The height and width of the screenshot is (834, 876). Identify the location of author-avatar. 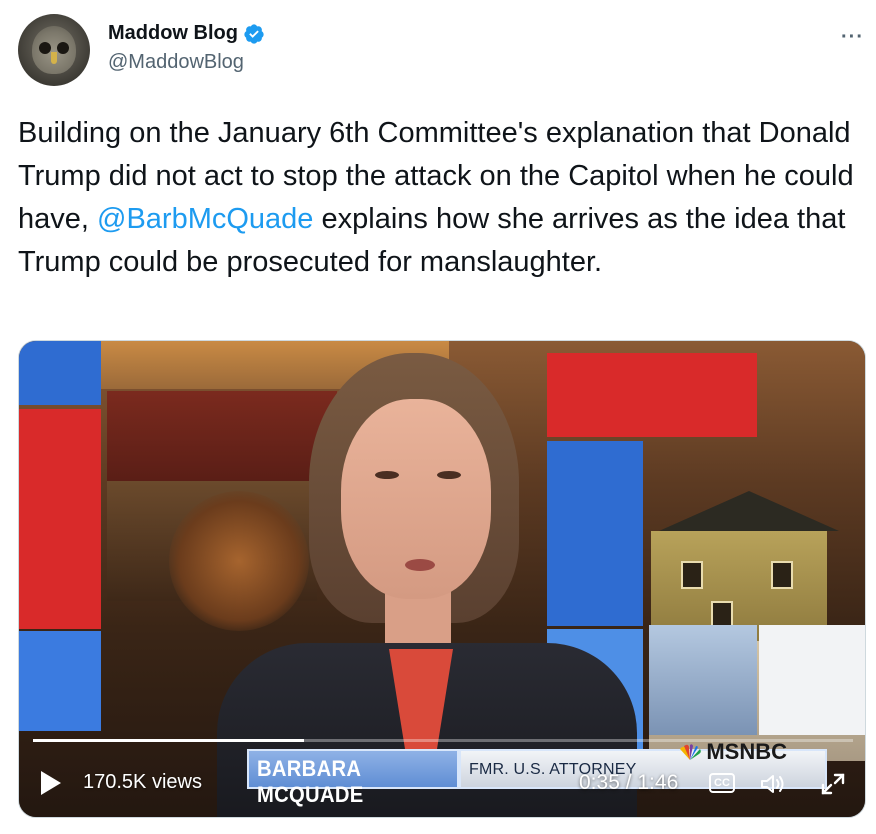
(54, 50).